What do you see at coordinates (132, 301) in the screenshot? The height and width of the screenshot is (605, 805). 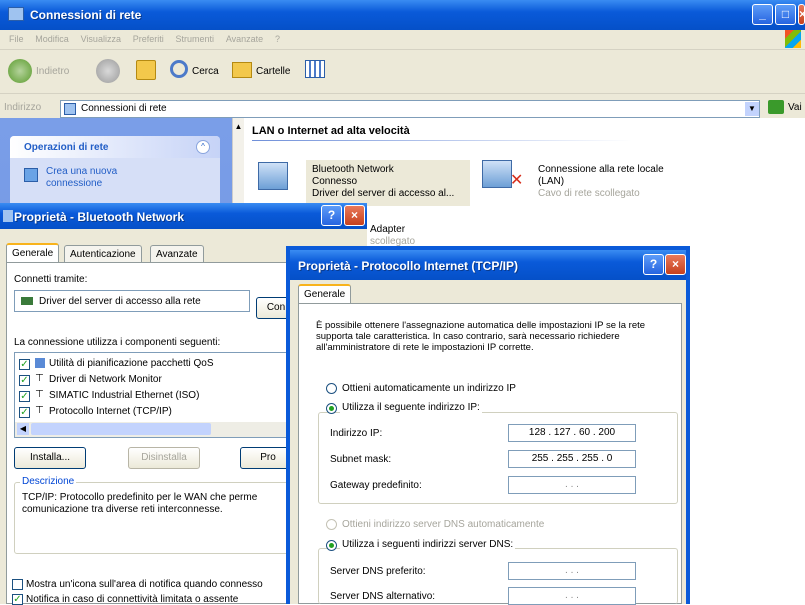 I see `adapter-field: Driver del server di accesso alla rete` at bounding box center [132, 301].